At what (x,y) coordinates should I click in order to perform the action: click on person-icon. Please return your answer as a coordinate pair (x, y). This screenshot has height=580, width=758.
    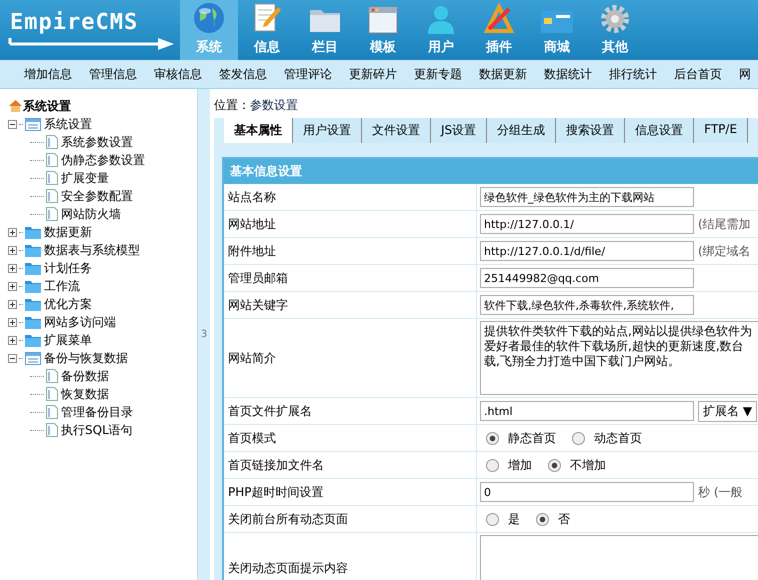
    Looking at the image, I should click on (441, 19).